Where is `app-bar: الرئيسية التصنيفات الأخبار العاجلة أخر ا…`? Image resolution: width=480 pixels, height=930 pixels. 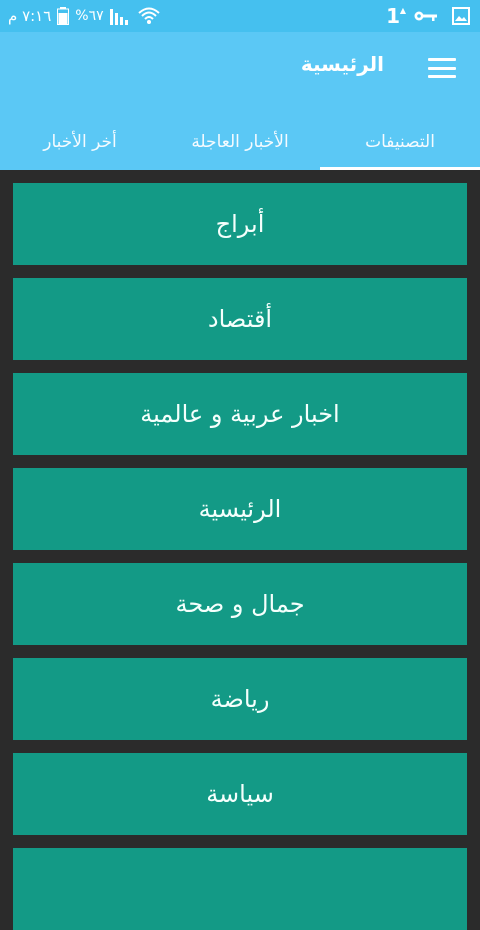 app-bar: الرئيسية التصنيفات الأخبار العاجلة أخر ا… is located at coordinates (240, 101).